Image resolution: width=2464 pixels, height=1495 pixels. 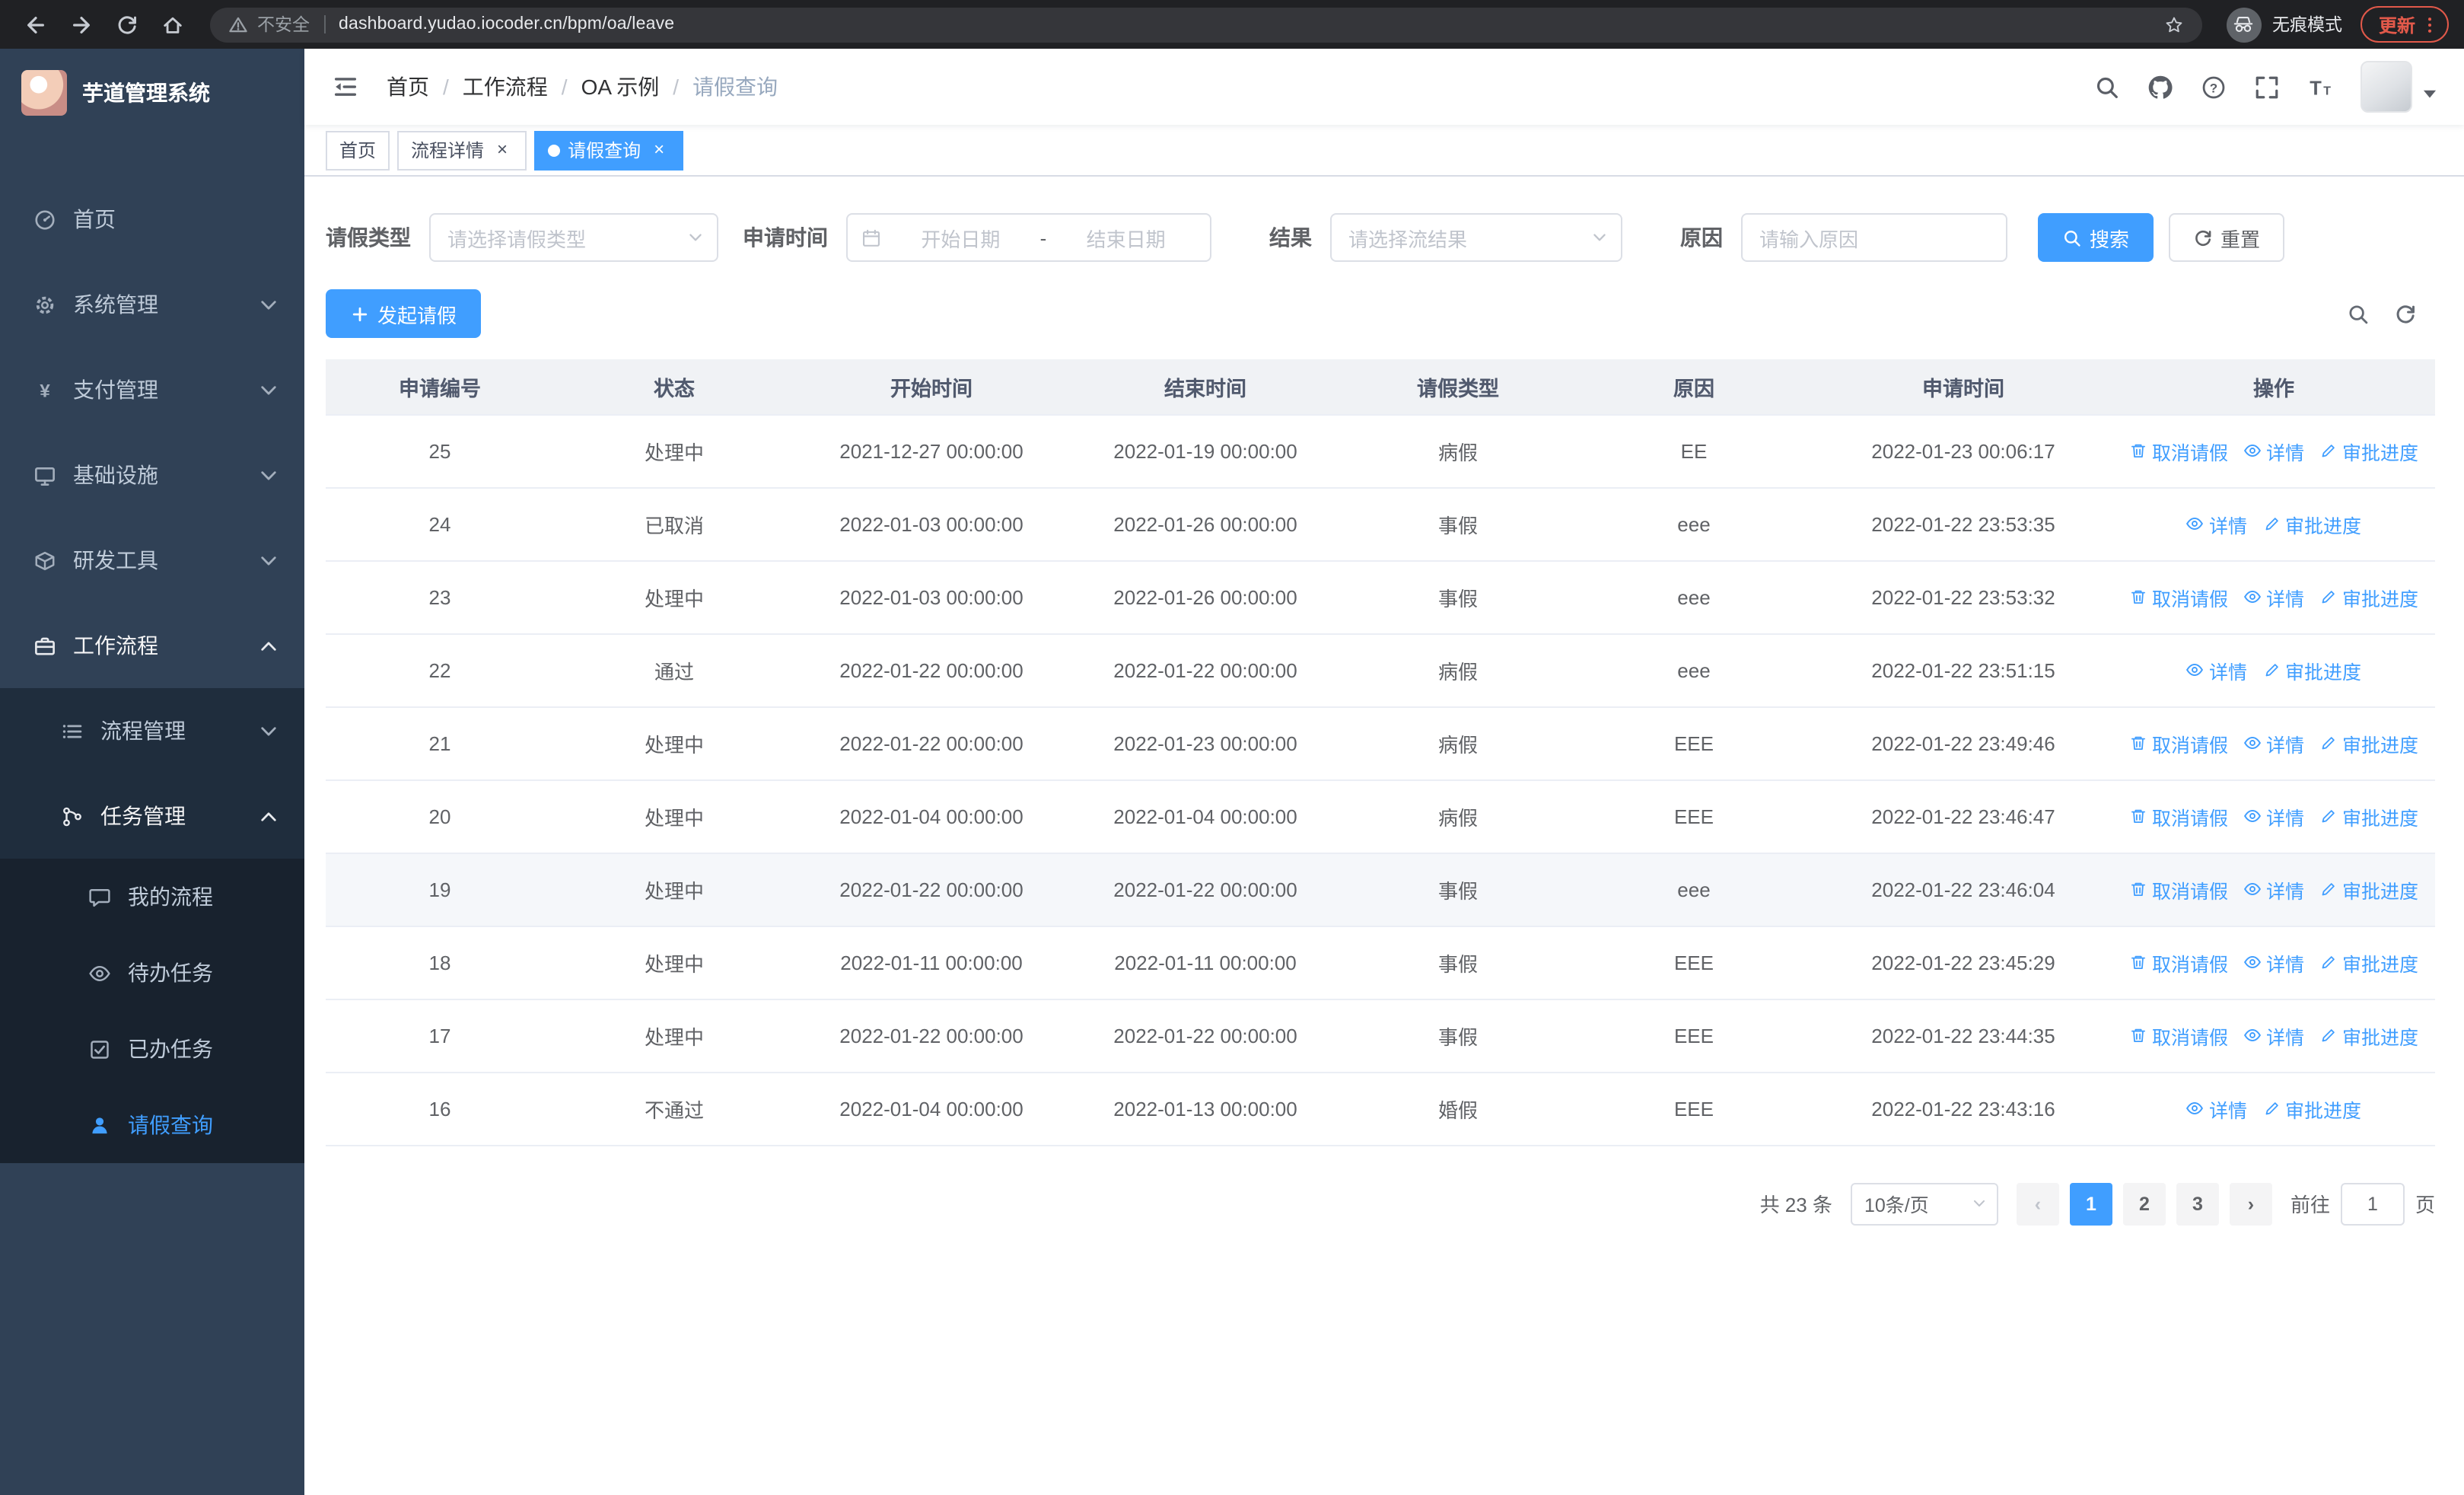 What do you see at coordinates (2197, 1203) in the screenshot?
I see `page-button-3: 3` at bounding box center [2197, 1203].